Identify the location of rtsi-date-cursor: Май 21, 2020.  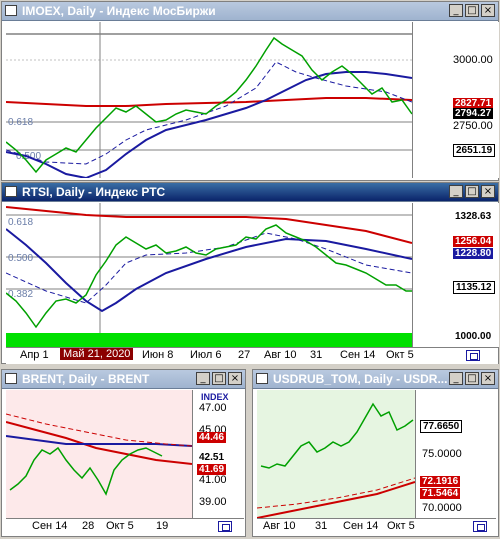
(97, 354).